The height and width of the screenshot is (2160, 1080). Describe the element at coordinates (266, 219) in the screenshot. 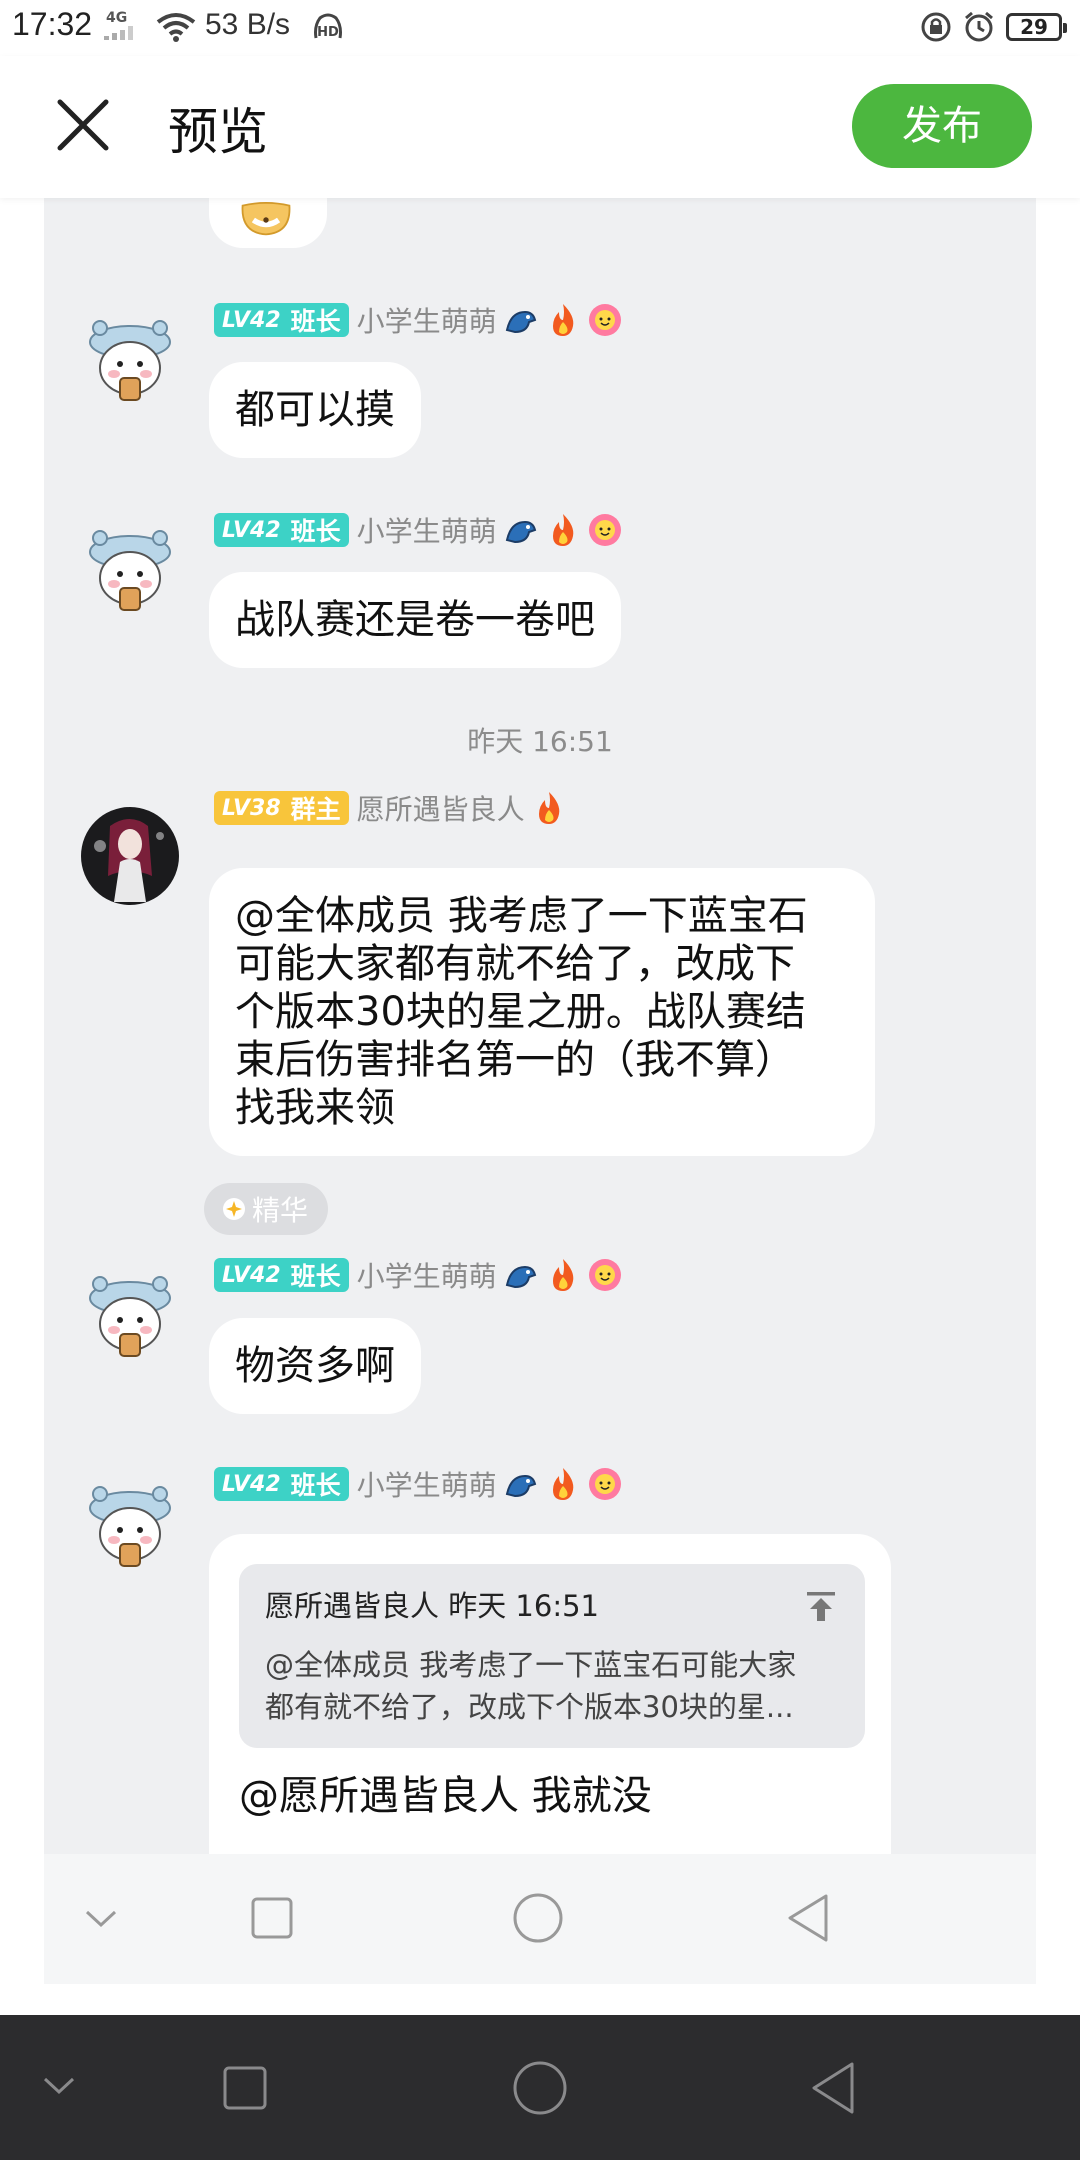

I see `dog-emoji-icon` at that location.